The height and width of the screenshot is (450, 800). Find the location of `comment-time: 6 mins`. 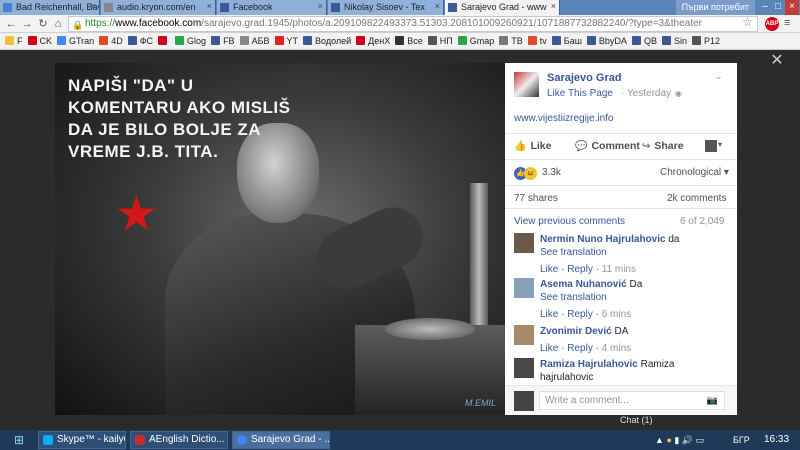

comment-time: 6 mins is located at coordinates (616, 314).